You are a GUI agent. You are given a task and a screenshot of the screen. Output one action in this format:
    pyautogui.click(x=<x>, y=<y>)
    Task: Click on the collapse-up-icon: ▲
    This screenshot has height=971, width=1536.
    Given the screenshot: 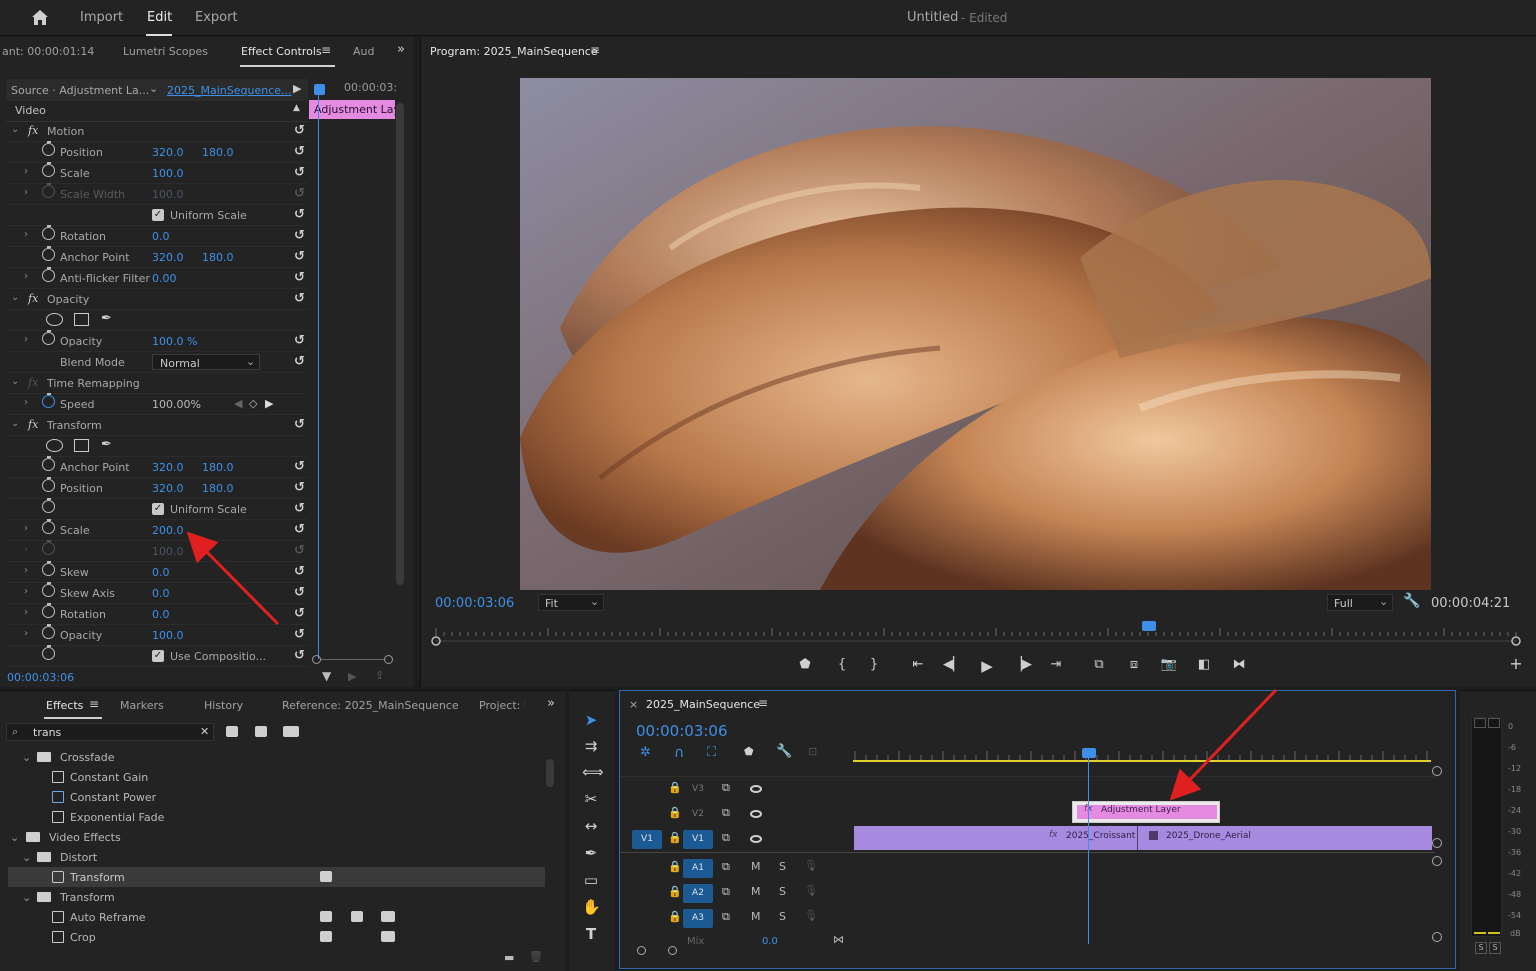 What is the action you would take?
    pyautogui.click(x=296, y=108)
    